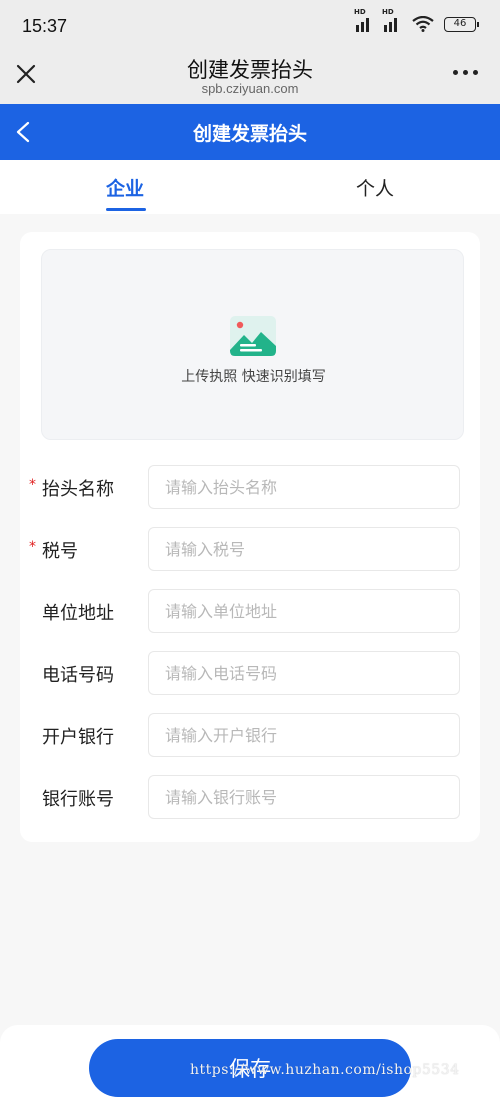  Describe the element at coordinates (304, 797) in the screenshot. I see `bank-account-input` at that location.